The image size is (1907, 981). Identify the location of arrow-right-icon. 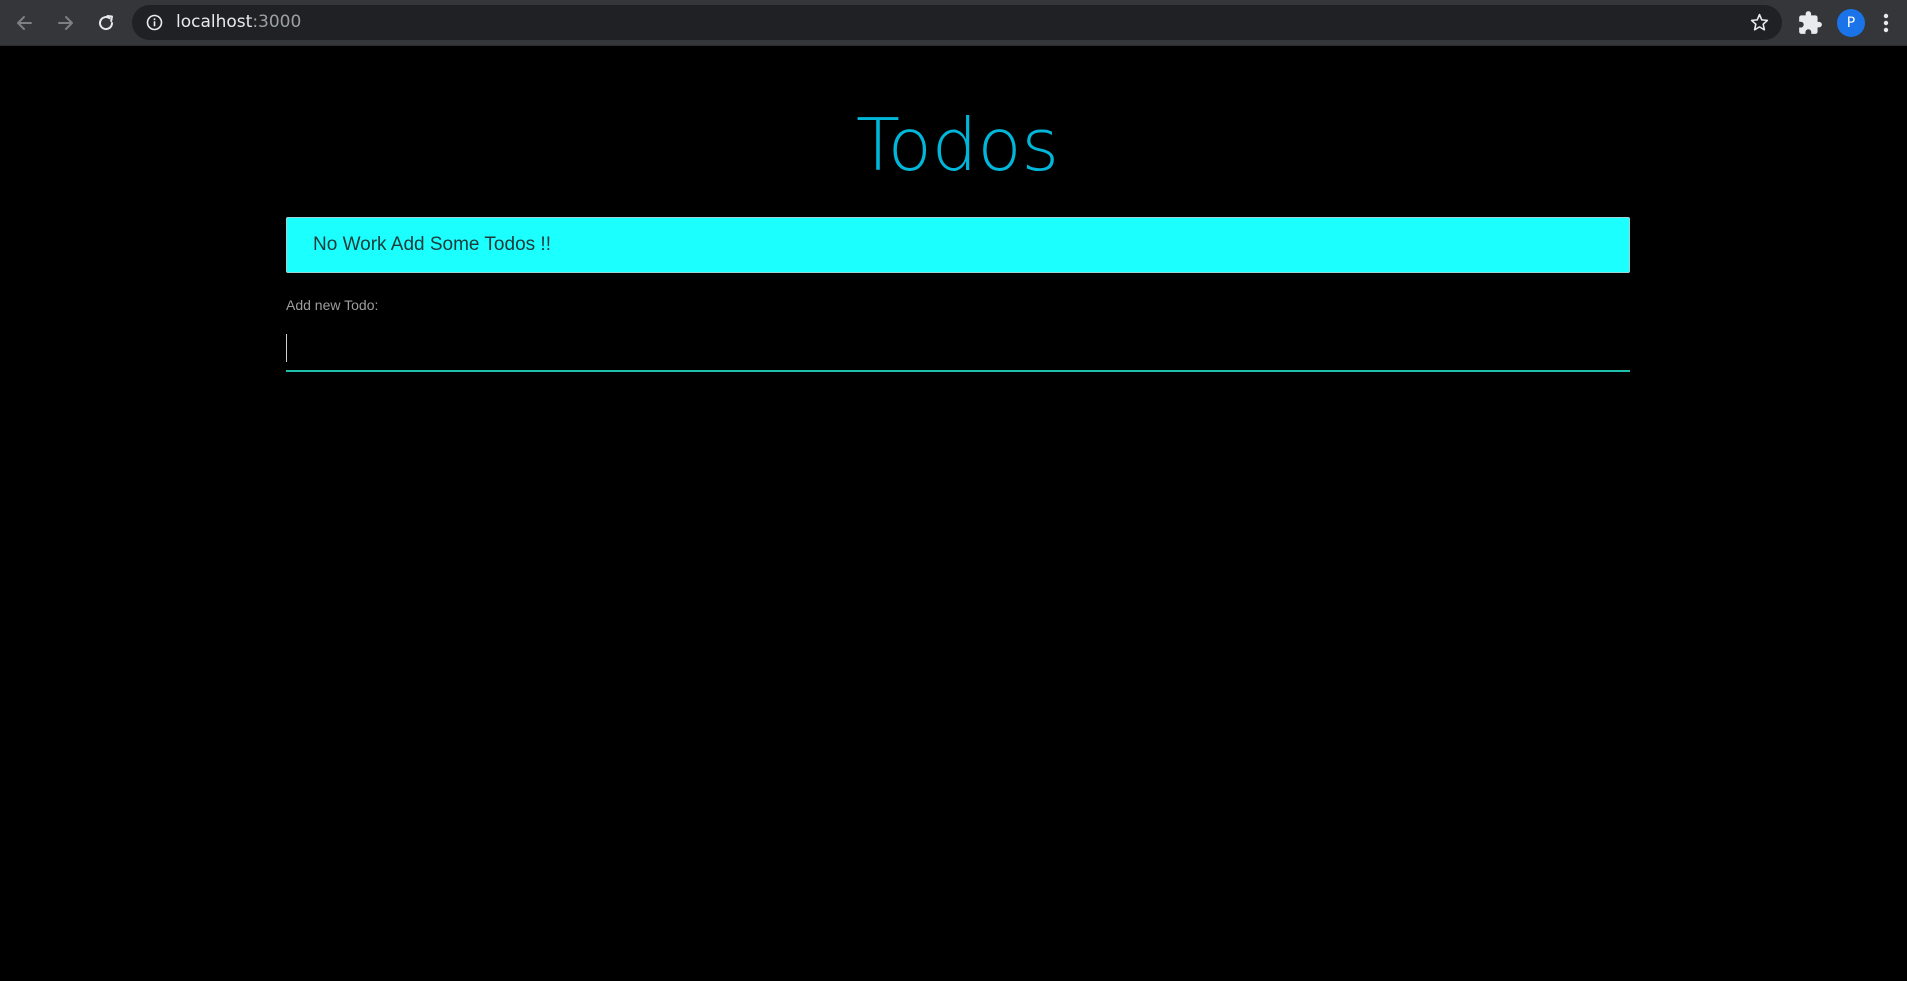
(65, 23).